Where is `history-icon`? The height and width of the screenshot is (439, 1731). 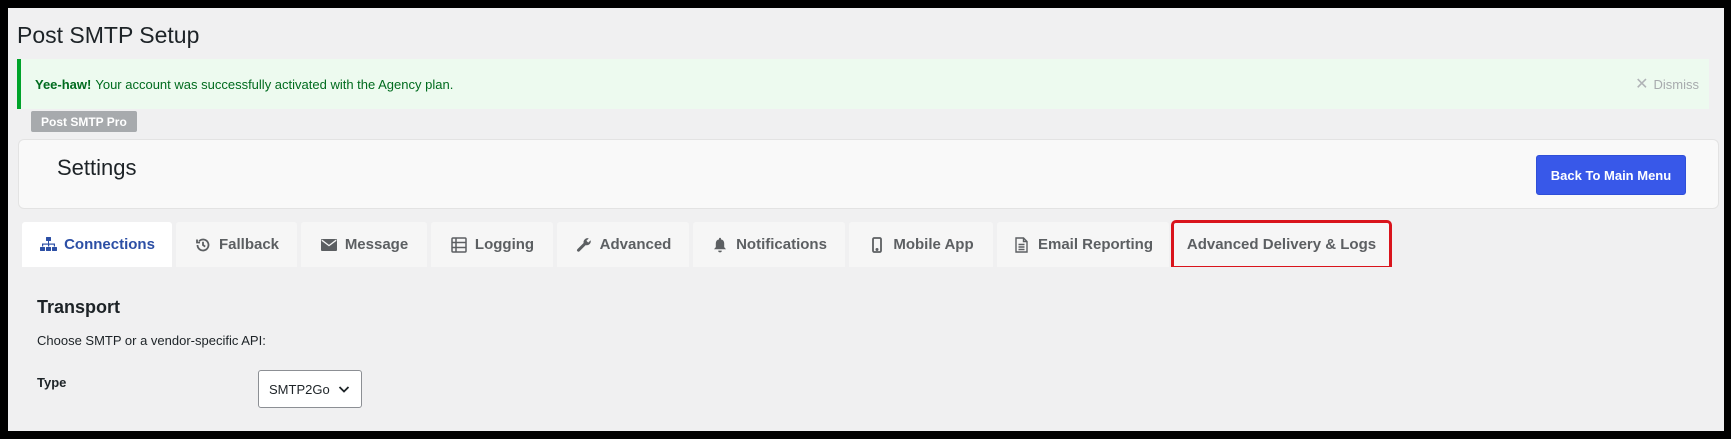
history-icon is located at coordinates (203, 245).